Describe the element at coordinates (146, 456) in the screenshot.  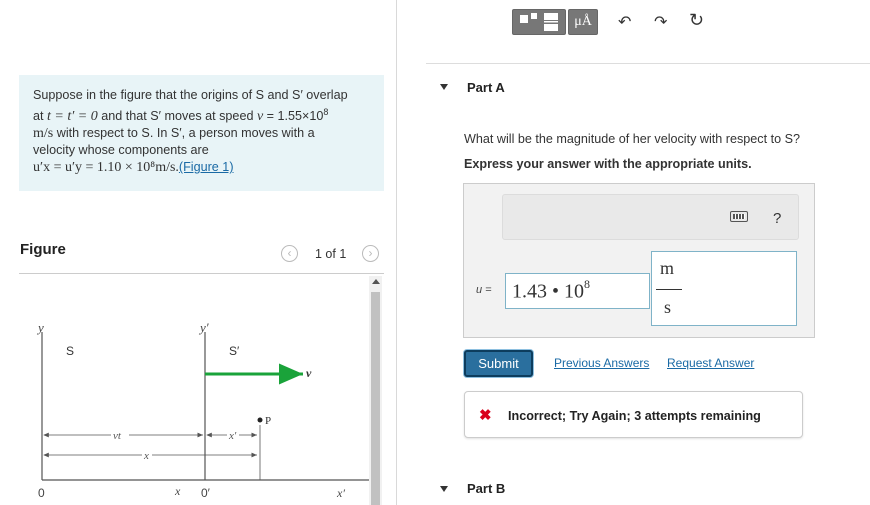
I see `x-span-label: x` at that location.